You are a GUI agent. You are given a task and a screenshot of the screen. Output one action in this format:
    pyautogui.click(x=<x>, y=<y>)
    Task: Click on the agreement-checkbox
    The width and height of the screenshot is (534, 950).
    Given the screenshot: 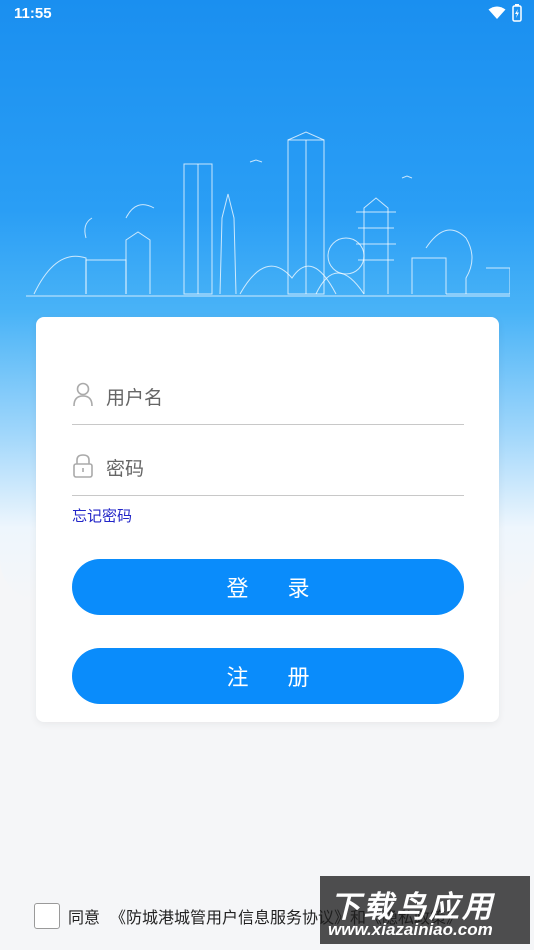 What is the action you would take?
    pyautogui.click(x=47, y=916)
    